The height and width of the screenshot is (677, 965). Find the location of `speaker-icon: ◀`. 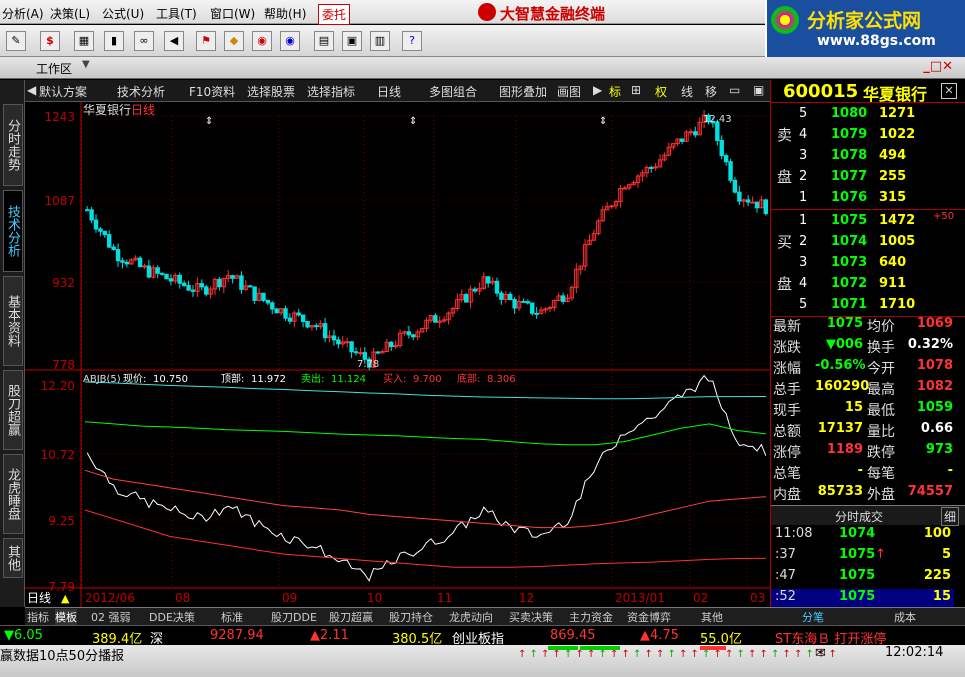

speaker-icon: ◀ is located at coordinates (174, 41).